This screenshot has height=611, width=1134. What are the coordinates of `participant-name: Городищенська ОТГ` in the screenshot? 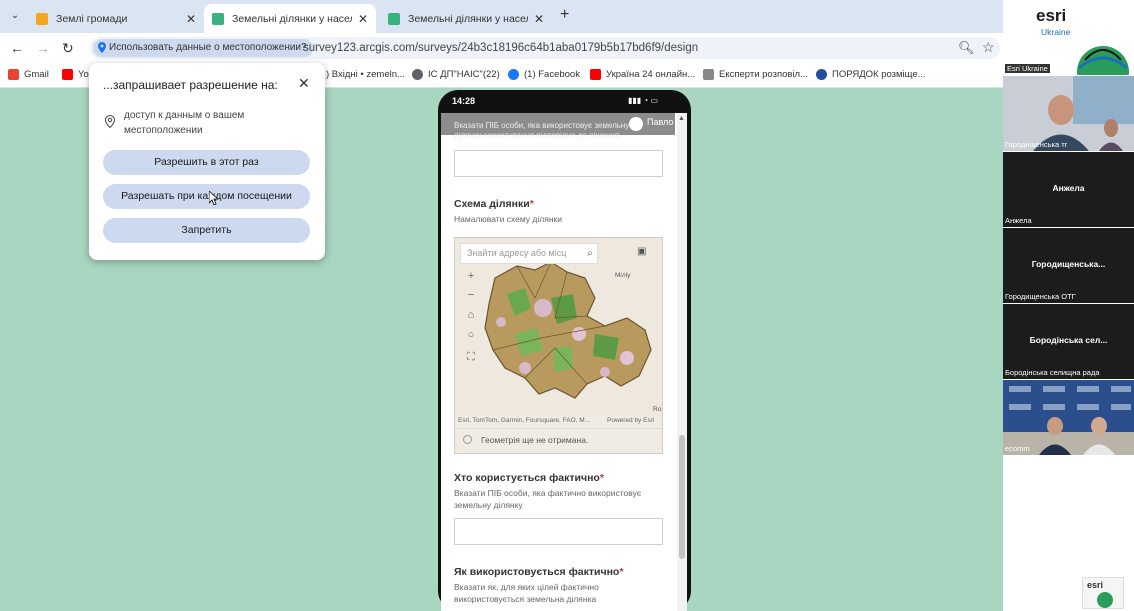 It's located at (1040, 296).